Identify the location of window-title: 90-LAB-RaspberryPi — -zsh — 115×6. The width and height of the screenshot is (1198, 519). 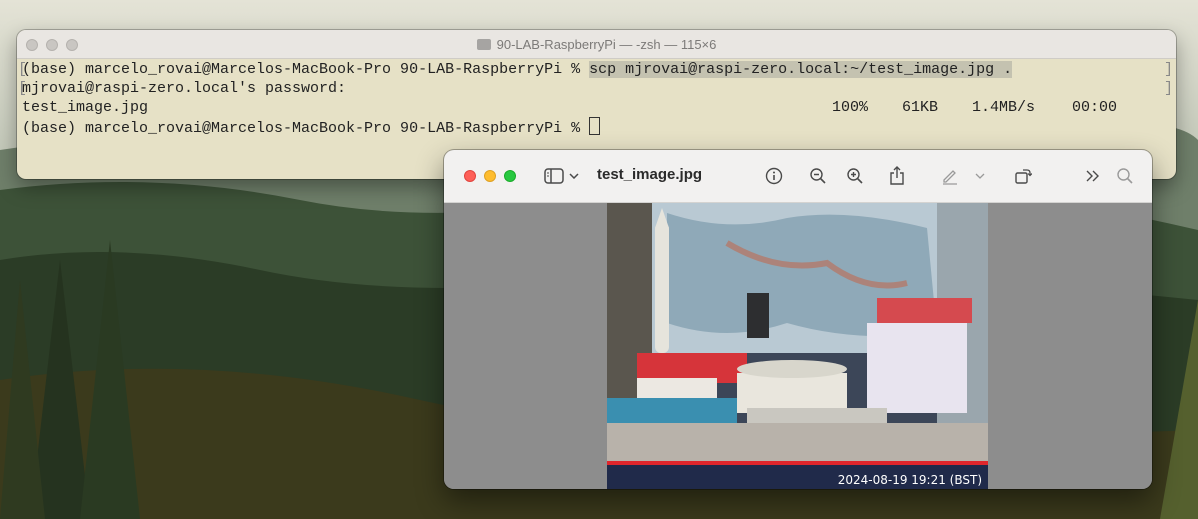
(596, 44).